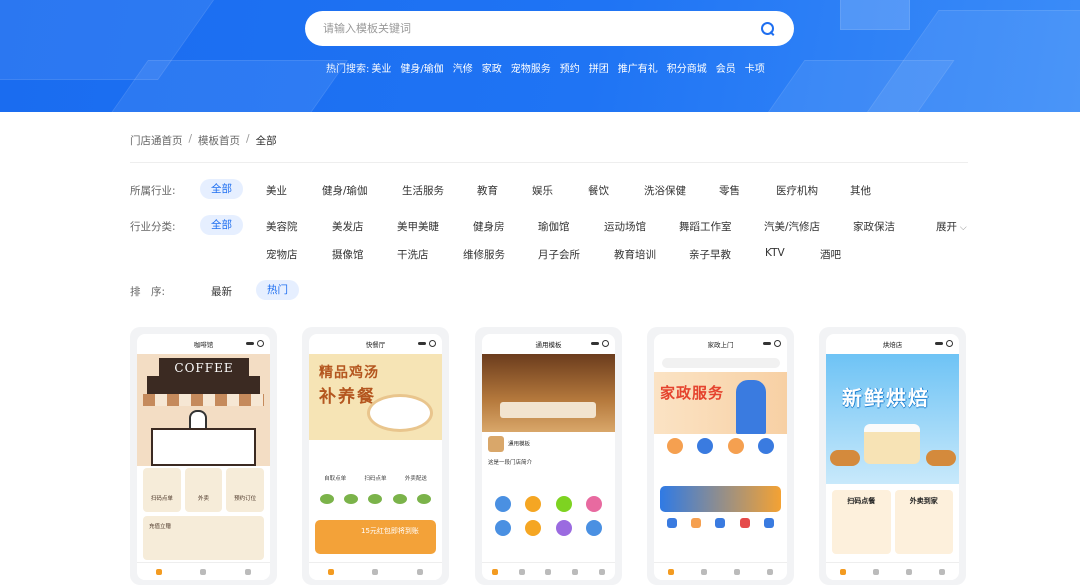 This screenshot has width=1080, height=585. Describe the element at coordinates (892, 522) in the screenshot. I see `bakery-actions: 扫码点餐 外卖到家` at that location.